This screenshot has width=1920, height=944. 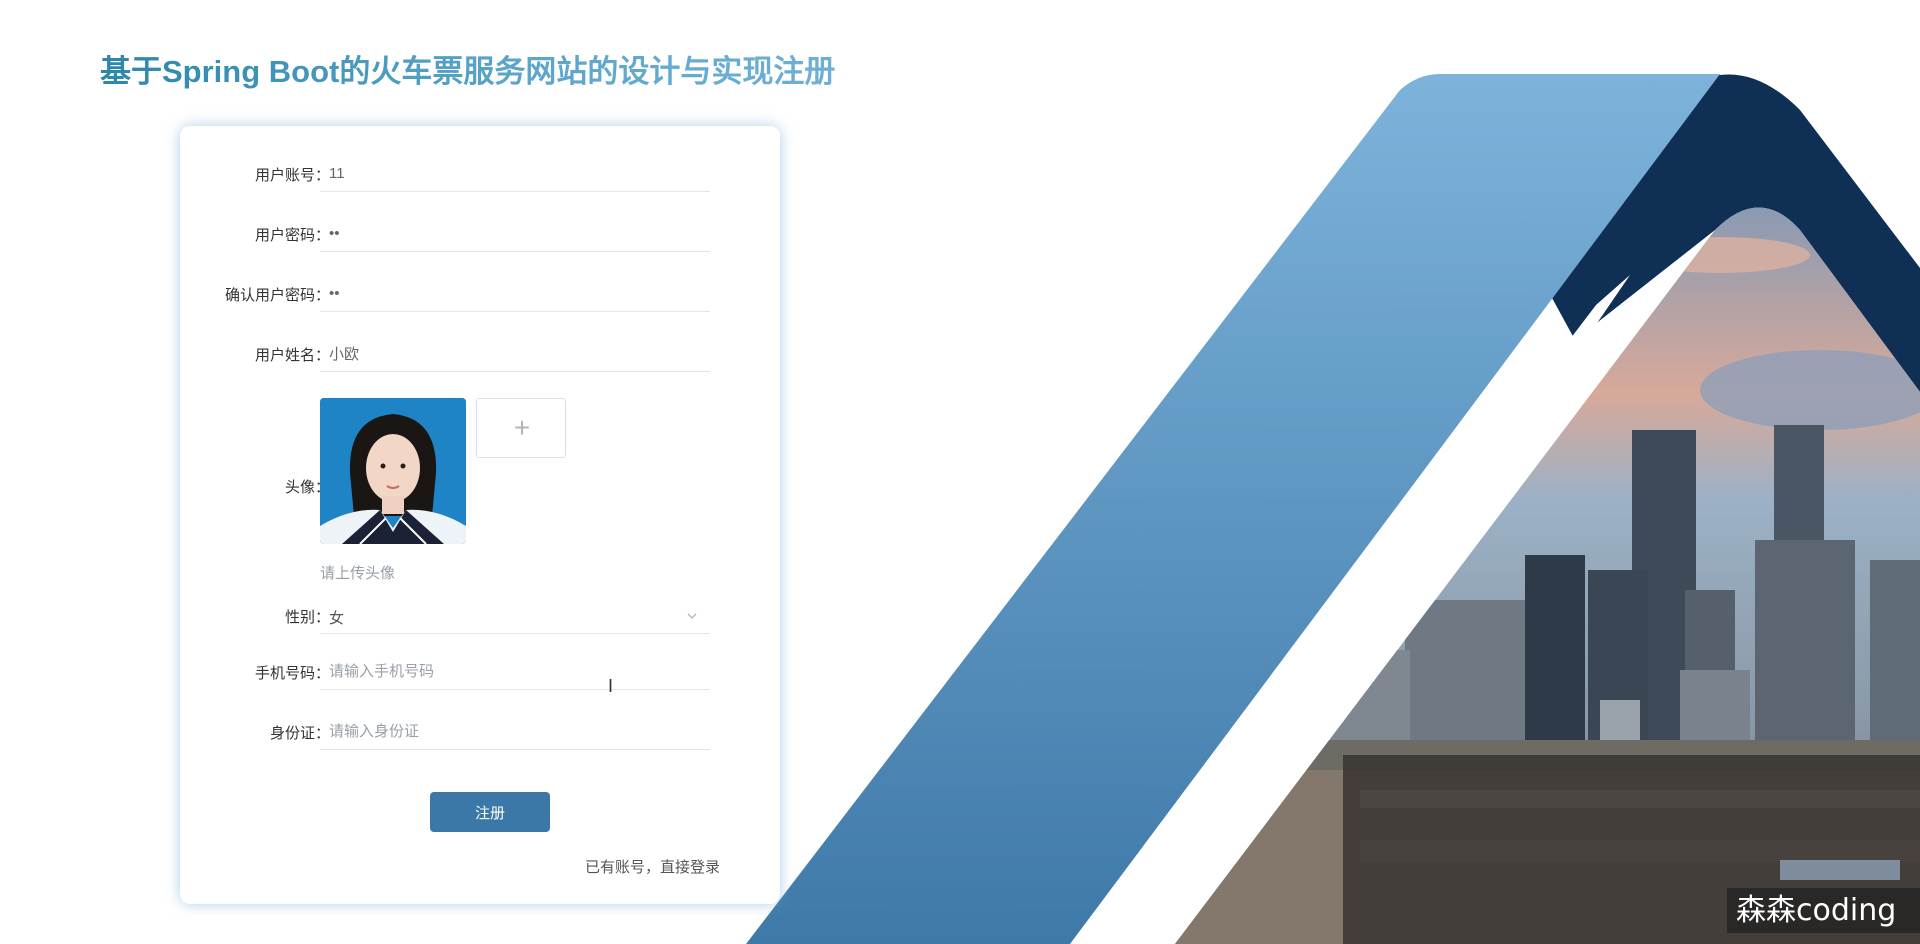 What do you see at coordinates (515, 732) in the screenshot?
I see `id-card-input` at bounding box center [515, 732].